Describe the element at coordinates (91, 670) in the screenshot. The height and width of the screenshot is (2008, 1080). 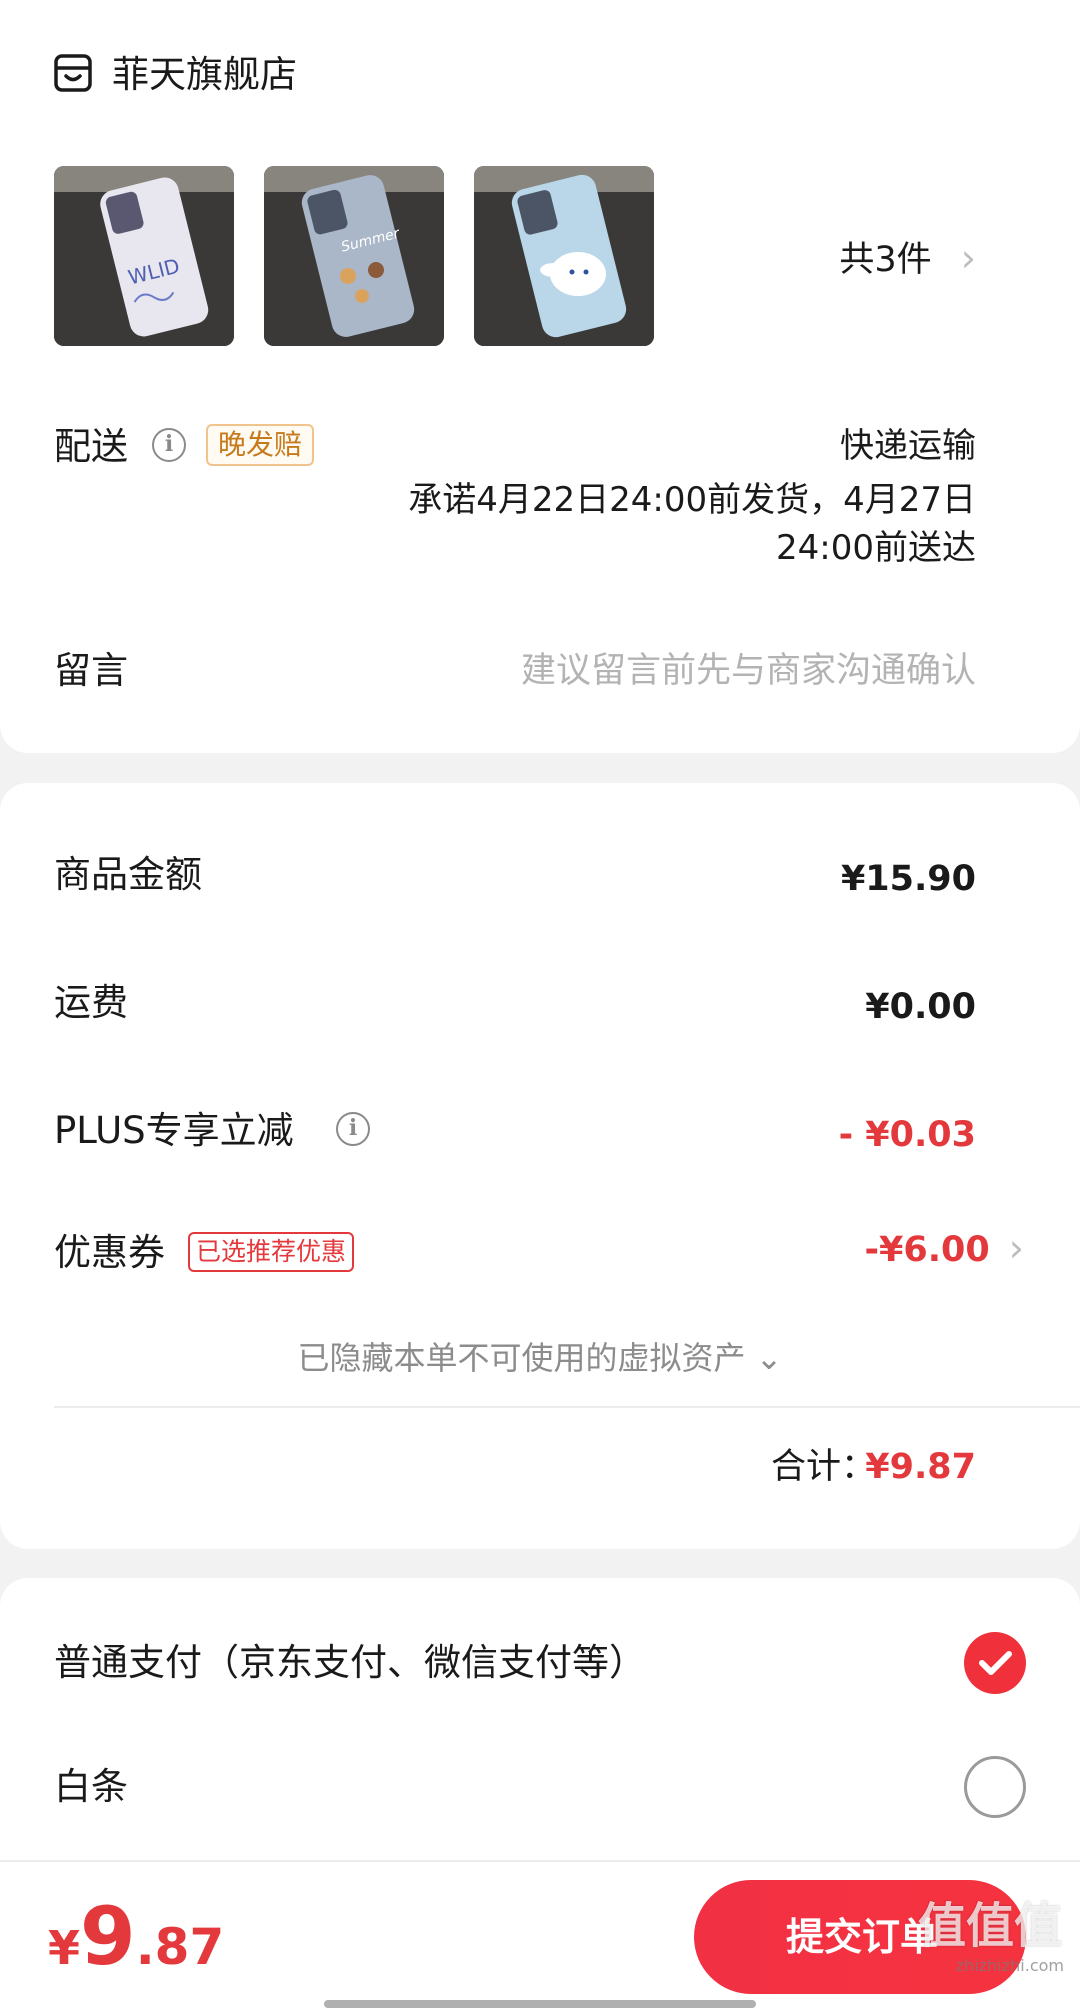
I see `message-label: 留言` at that location.